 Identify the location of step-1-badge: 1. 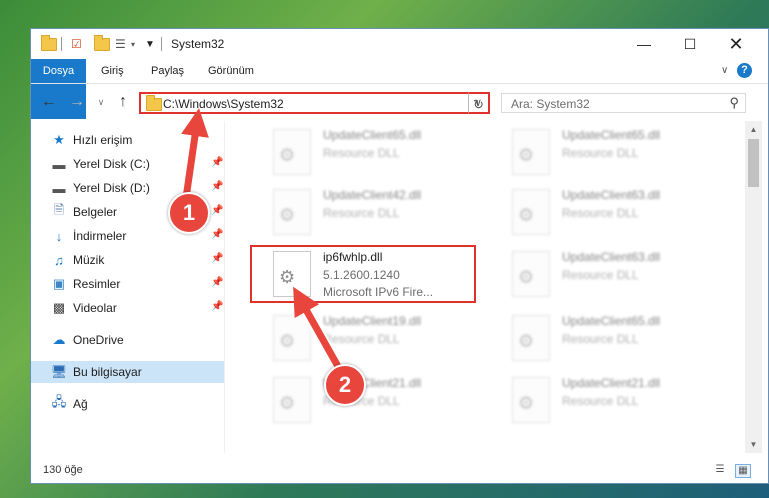
(189, 213).